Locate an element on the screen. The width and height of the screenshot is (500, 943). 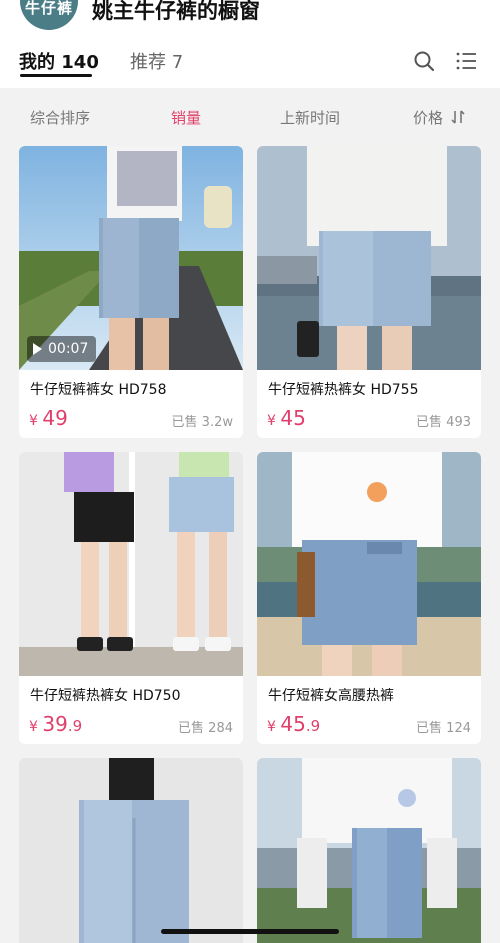
sold-count: 已售 284 is located at coordinates (205, 728).